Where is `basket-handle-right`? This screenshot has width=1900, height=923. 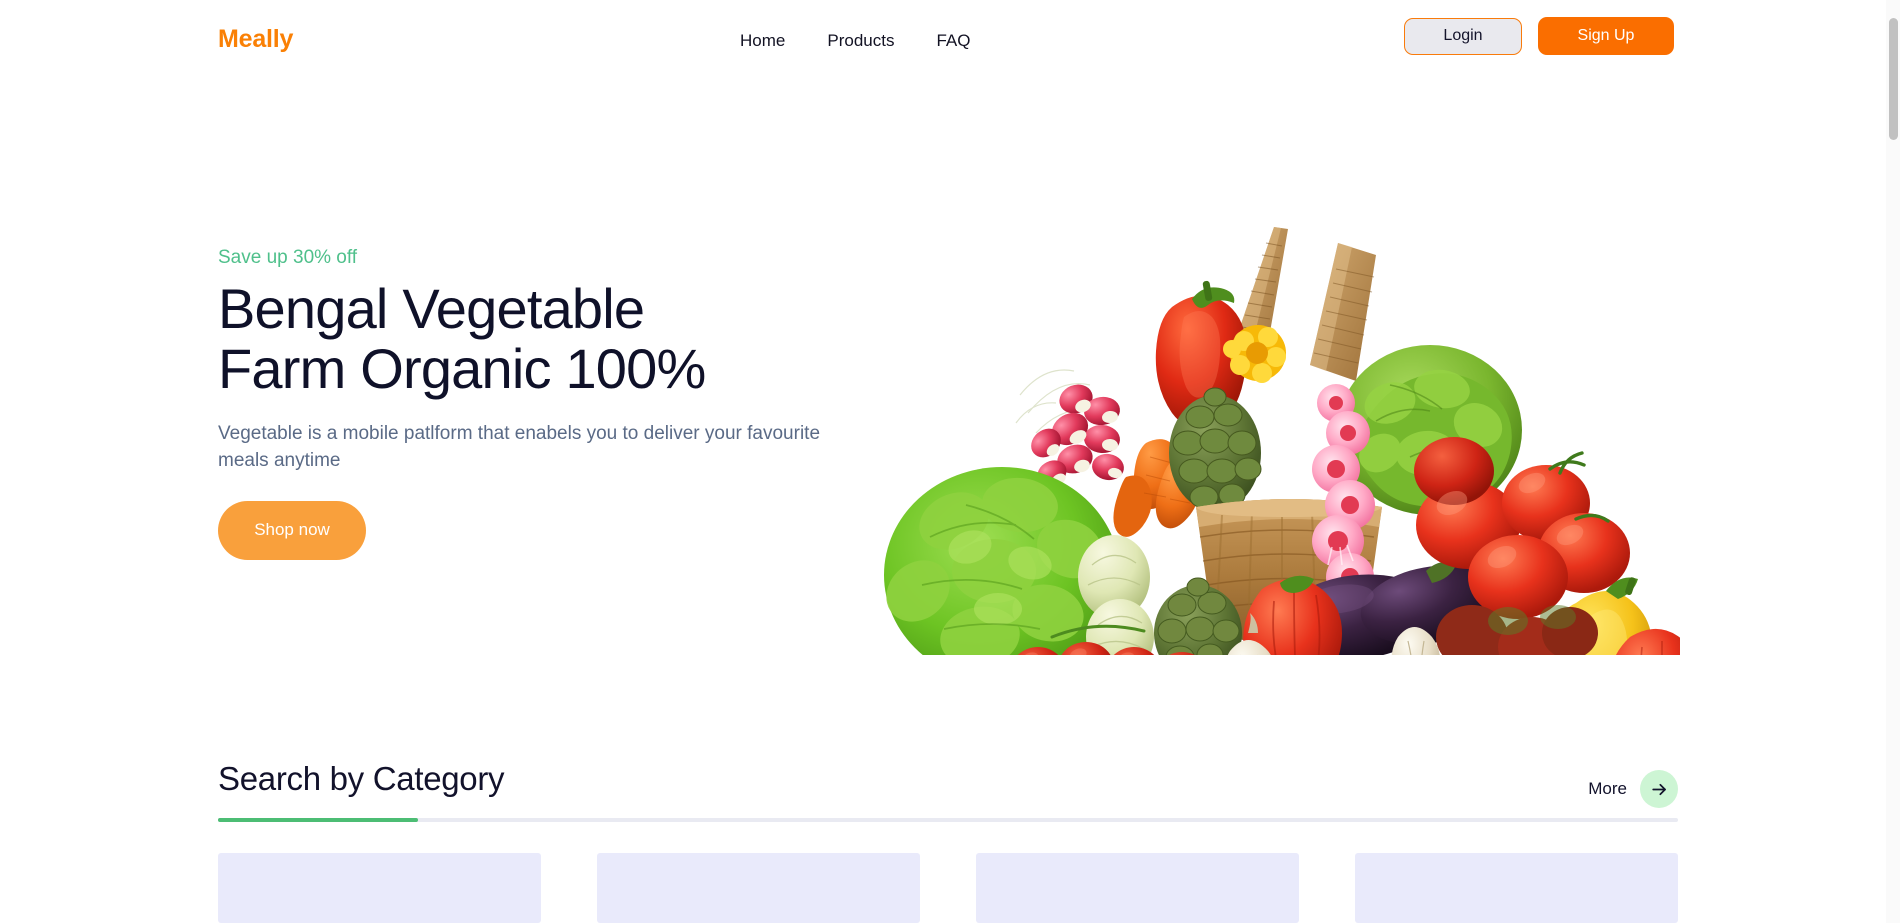 basket-handle-right is located at coordinates (1343, 312).